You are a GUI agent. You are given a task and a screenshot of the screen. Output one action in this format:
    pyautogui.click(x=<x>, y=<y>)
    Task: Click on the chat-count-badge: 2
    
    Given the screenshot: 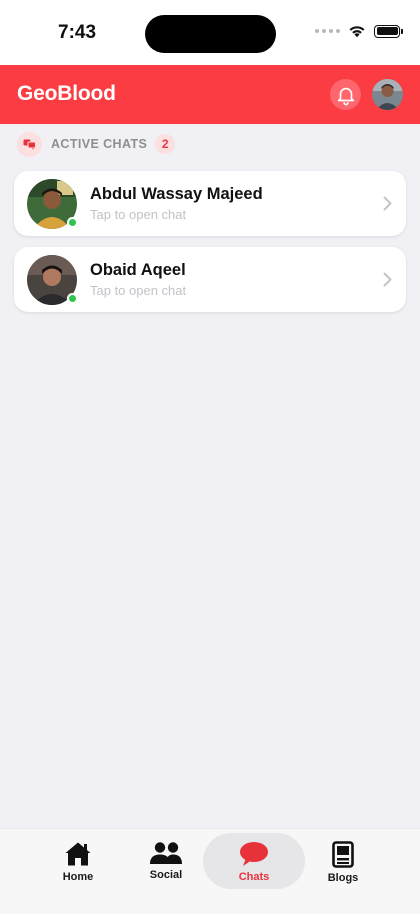 What is the action you would take?
    pyautogui.click(x=165, y=144)
    